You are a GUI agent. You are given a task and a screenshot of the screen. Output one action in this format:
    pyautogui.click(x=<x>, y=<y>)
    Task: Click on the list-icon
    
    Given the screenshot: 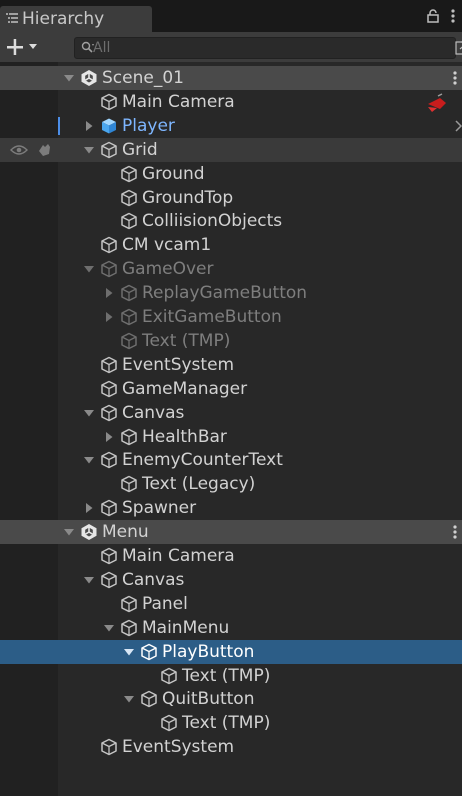 What is the action you would take?
    pyautogui.click(x=12, y=18)
    